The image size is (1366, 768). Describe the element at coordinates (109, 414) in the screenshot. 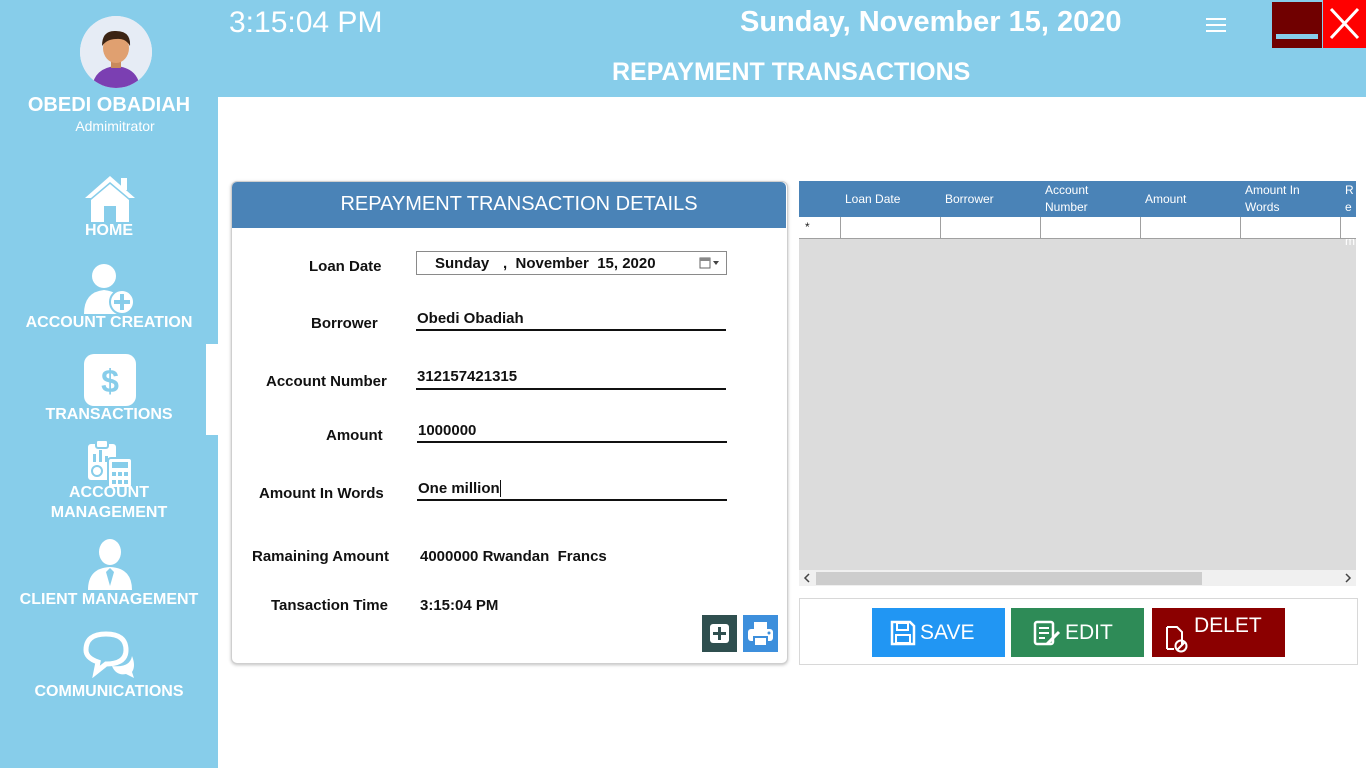

I see `sidebar-item-label: TRANSACTIONS` at that location.